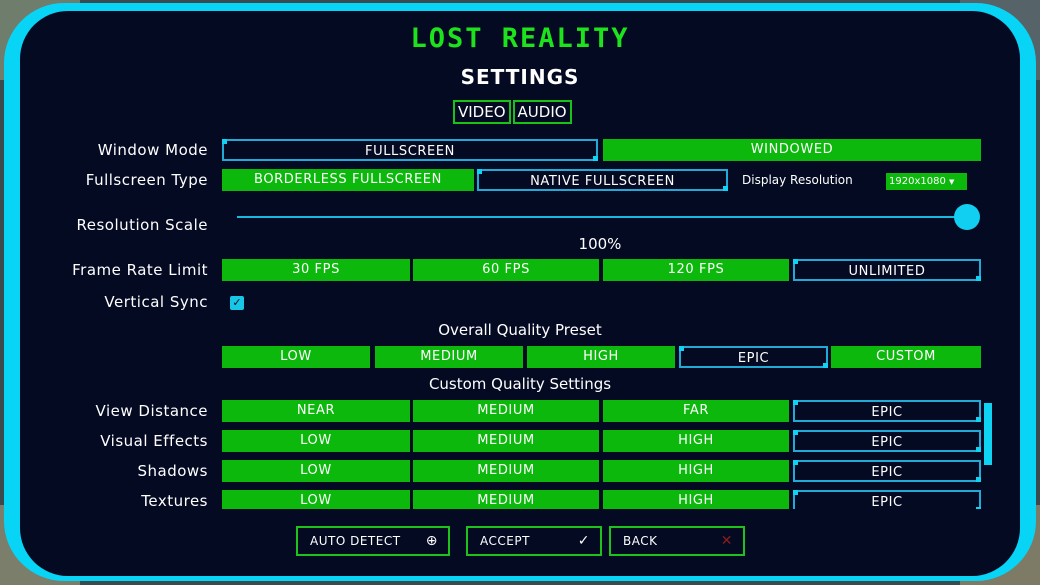  Describe the element at coordinates (174, 500) in the screenshot. I see `textures-label: Textures` at that location.